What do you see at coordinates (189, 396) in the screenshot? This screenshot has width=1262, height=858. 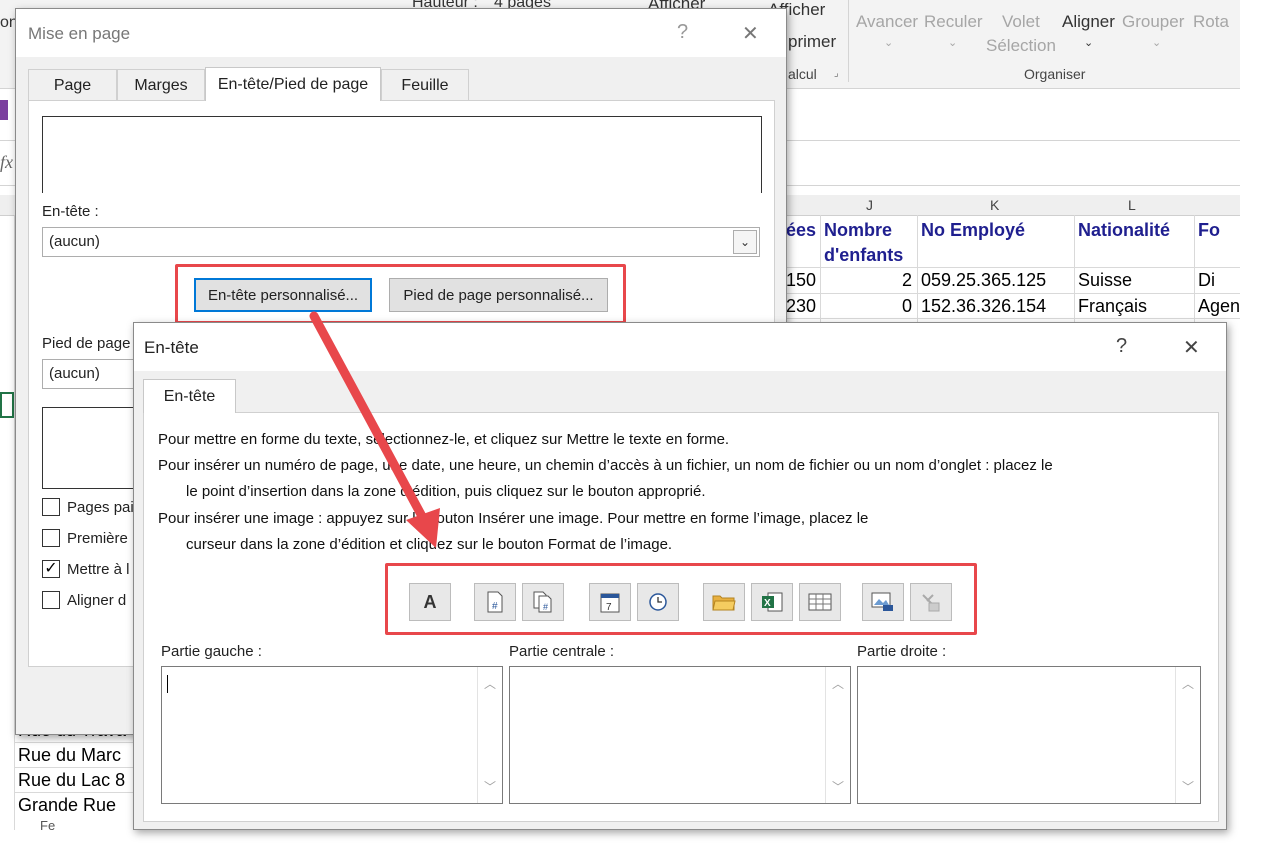 I see `tab-entete: En-tête` at bounding box center [189, 396].